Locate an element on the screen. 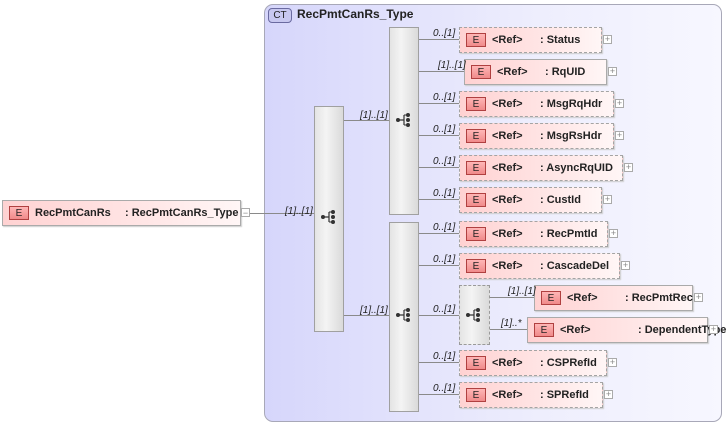 The image size is (727, 426). element-name: : Status is located at coordinates (560, 40).